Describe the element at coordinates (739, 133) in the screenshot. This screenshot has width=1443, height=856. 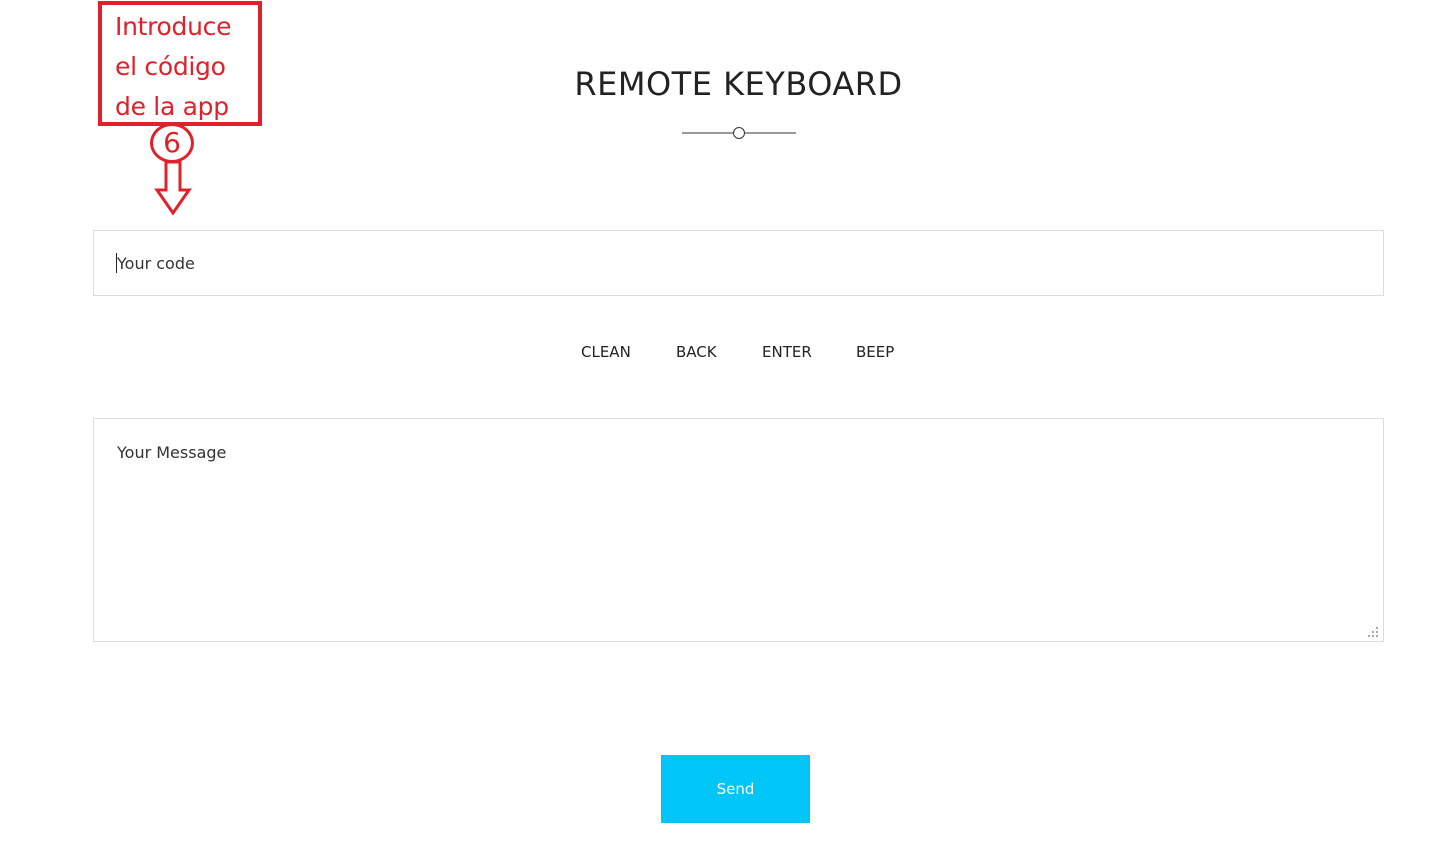
I see `title-divider` at that location.